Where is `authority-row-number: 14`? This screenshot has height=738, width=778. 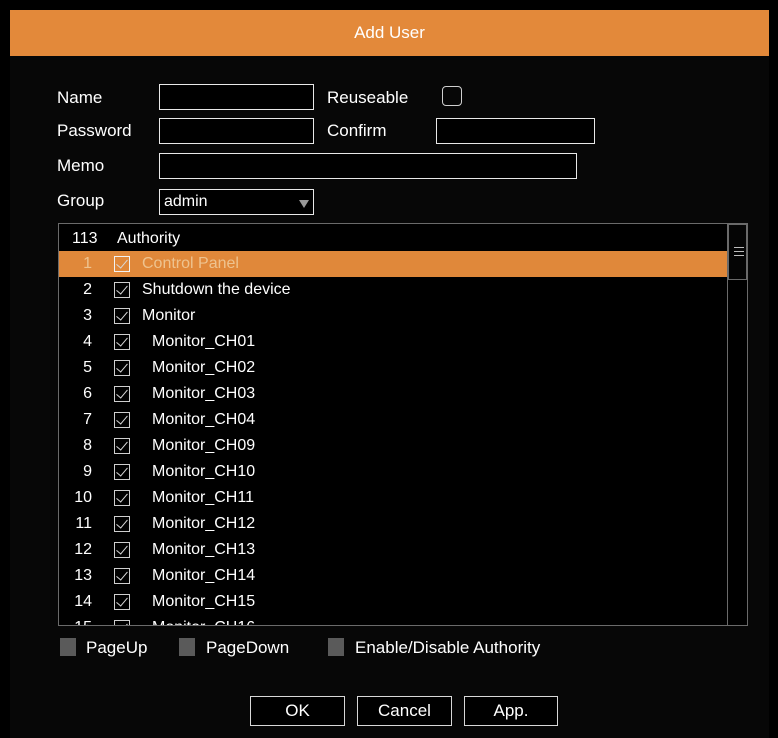 authority-row-number: 14 is located at coordinates (83, 601).